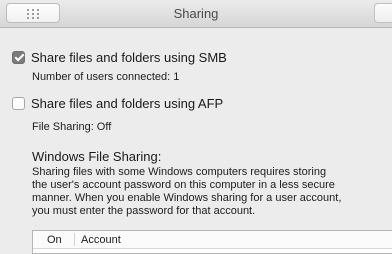 The image size is (392, 254). Describe the element at coordinates (54, 240) in the screenshot. I see `column-header-on: On` at that location.